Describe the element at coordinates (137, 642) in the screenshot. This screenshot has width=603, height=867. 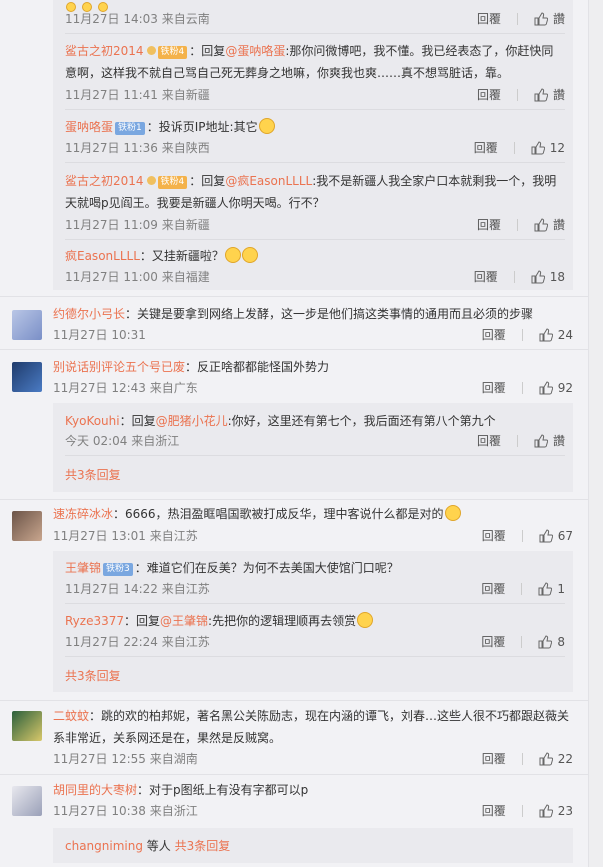
I see `timestamp: 11月27日 22:24 来自江苏` at that location.